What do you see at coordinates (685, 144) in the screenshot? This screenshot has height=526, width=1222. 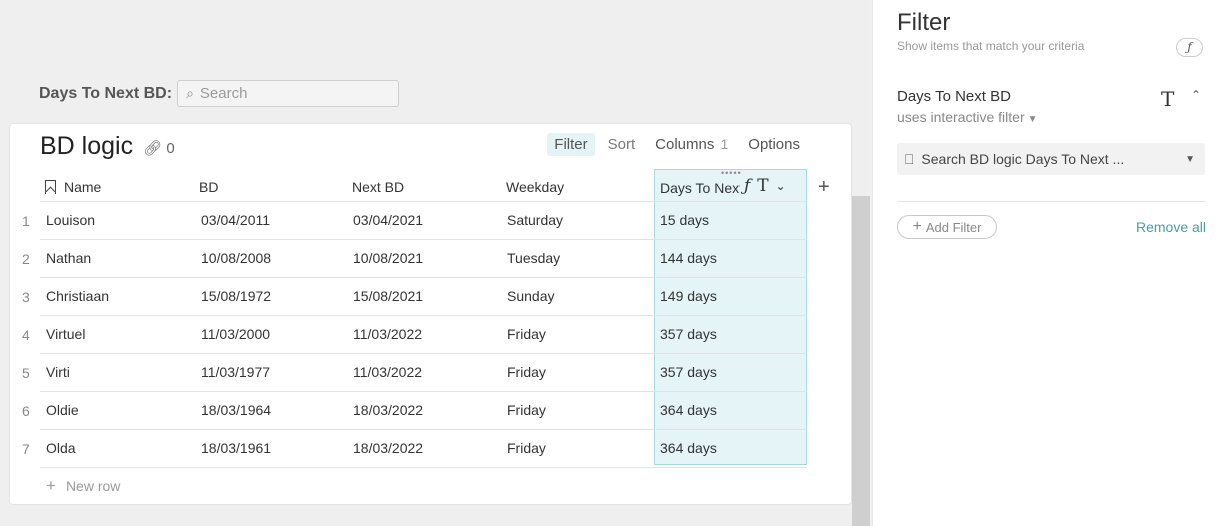 I see `columns-label: Columns` at bounding box center [685, 144].